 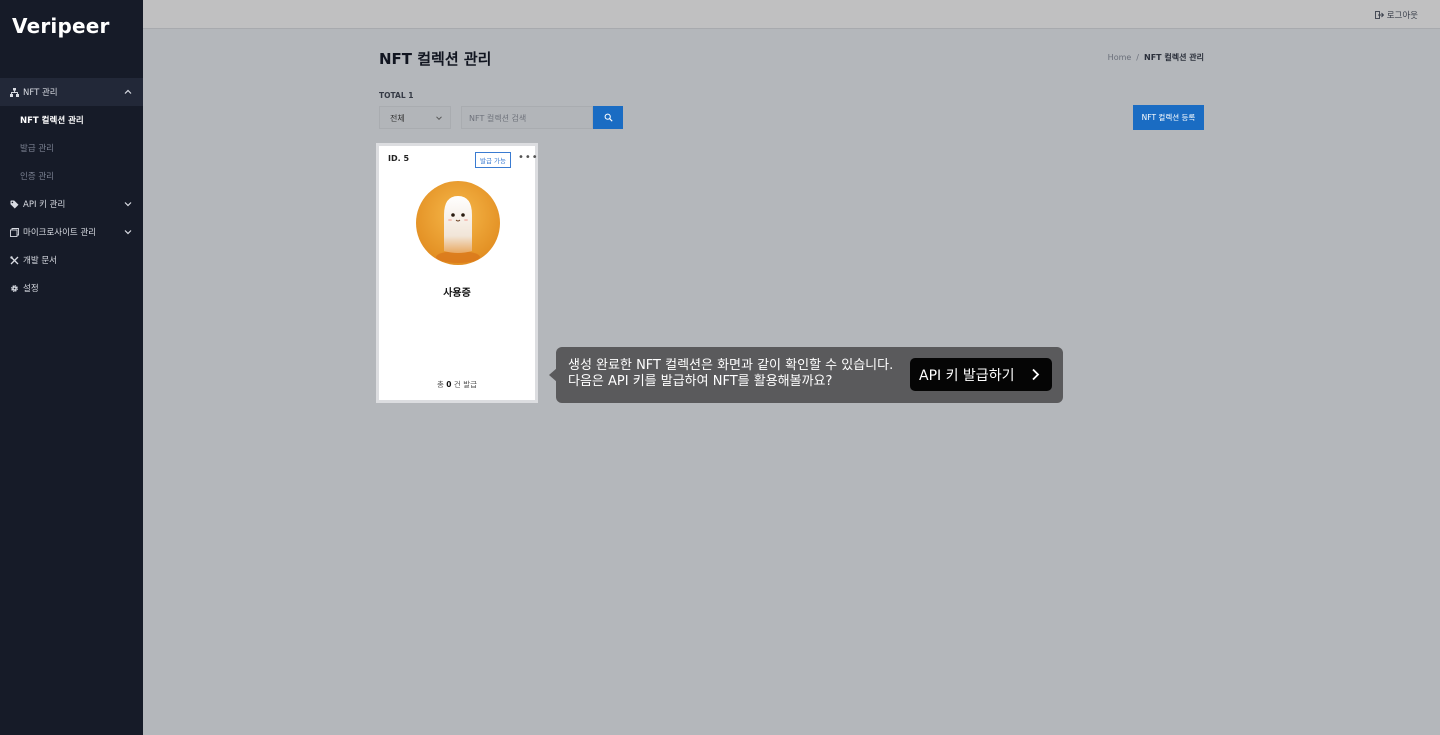 I want to click on top-bar: 로그아웃, so click(x=791, y=14).